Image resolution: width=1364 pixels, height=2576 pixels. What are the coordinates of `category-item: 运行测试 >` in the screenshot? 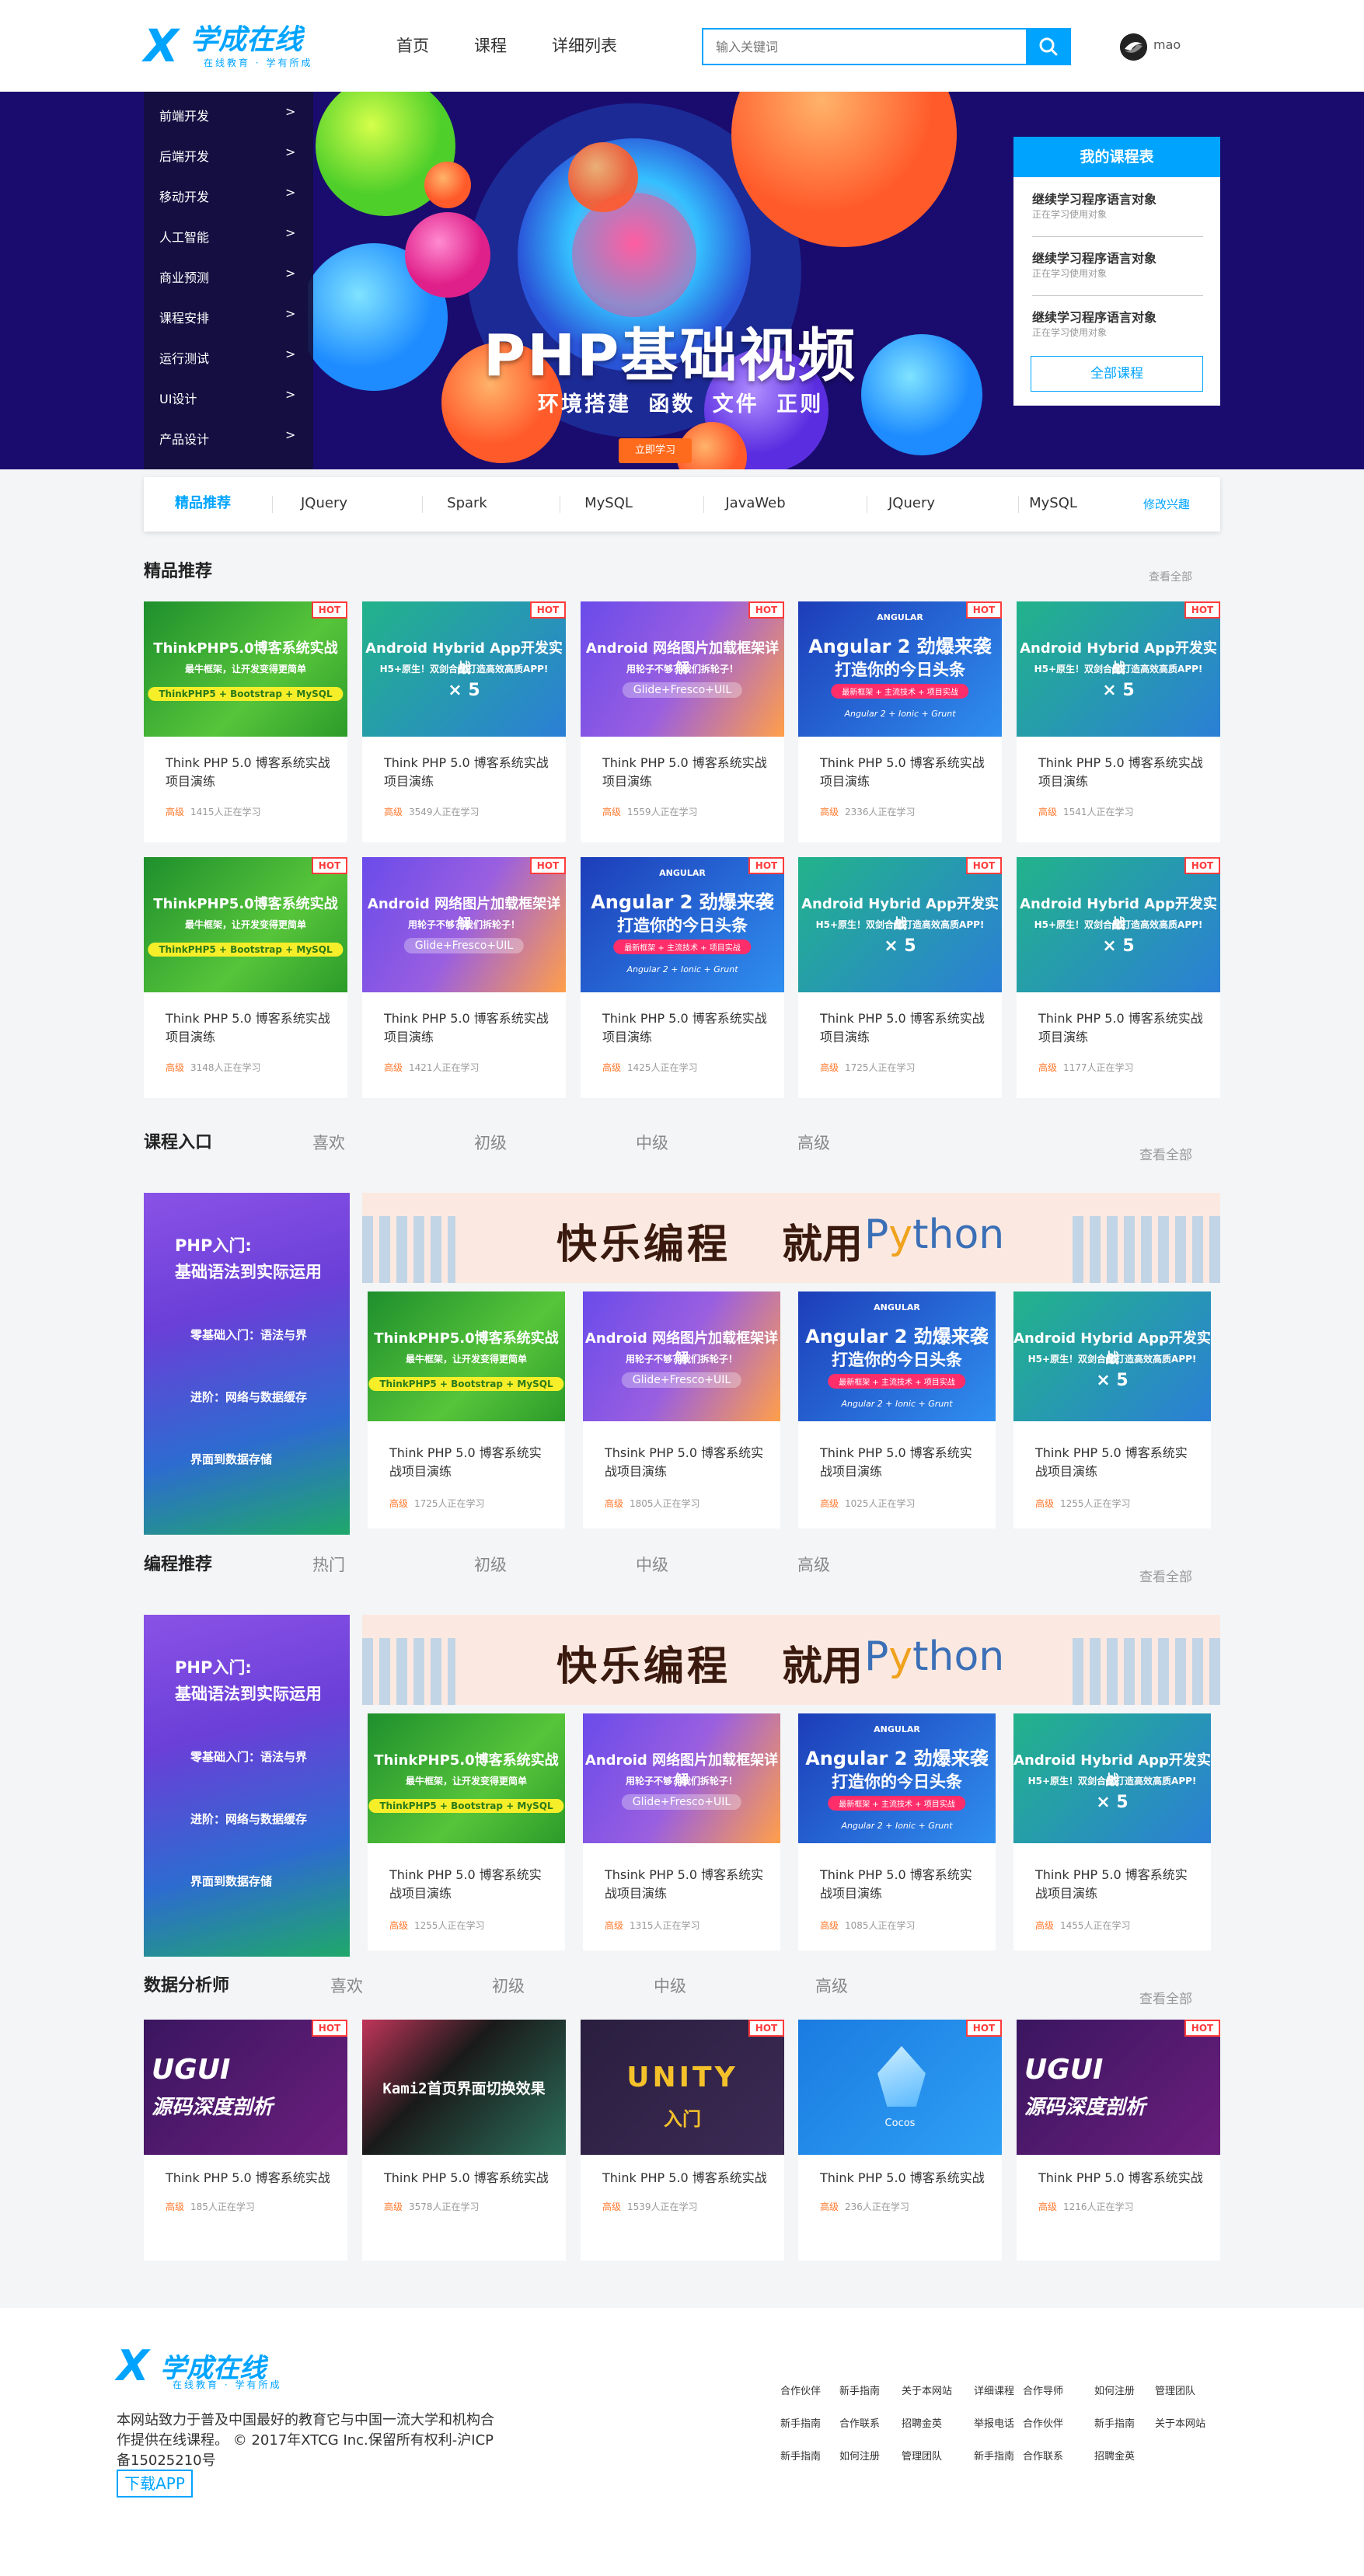 It's located at (228, 356).